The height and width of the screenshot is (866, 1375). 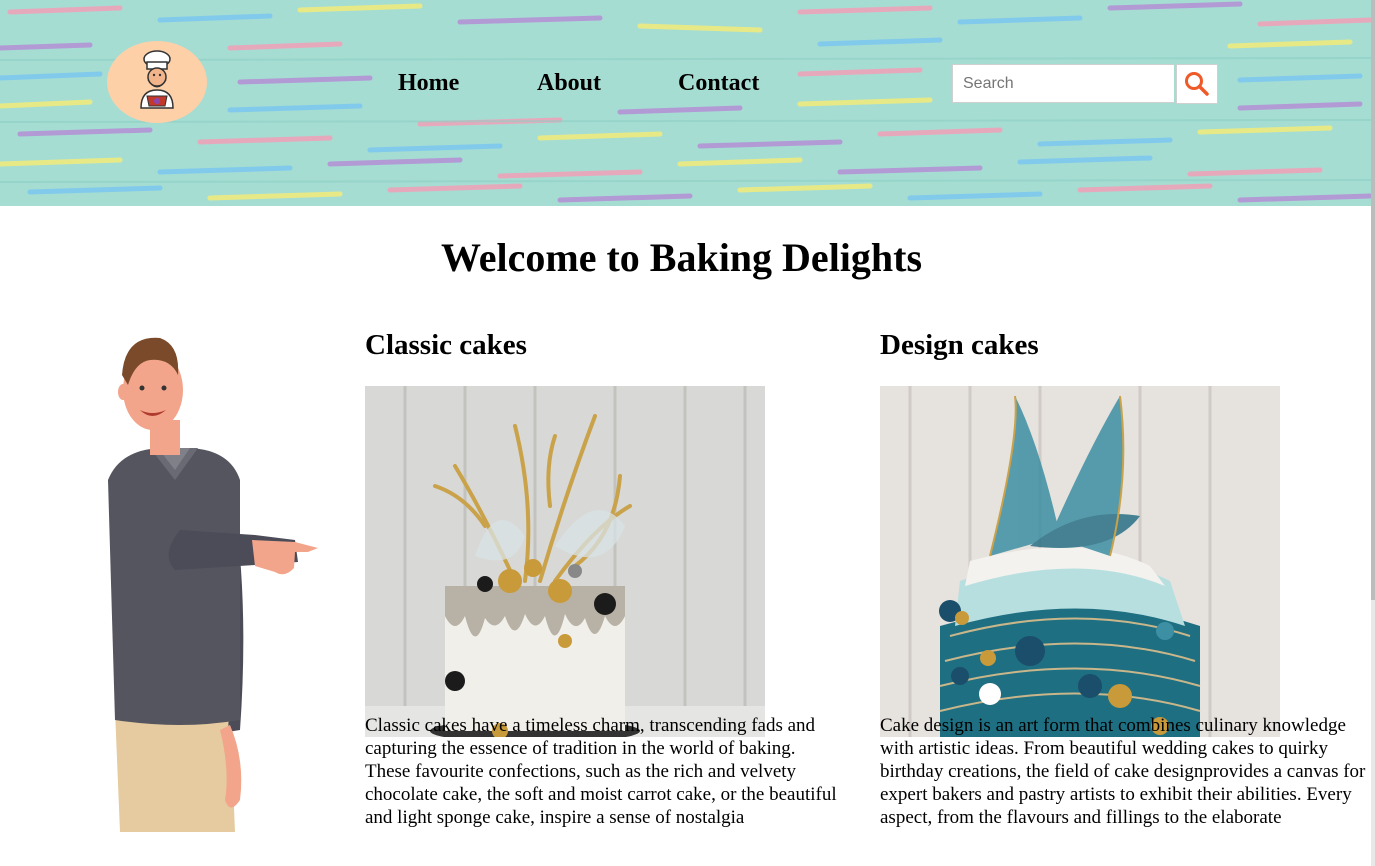 I want to click on blue-ruffle-cake-with-isomalt-sculpture, so click(x=1080, y=561).